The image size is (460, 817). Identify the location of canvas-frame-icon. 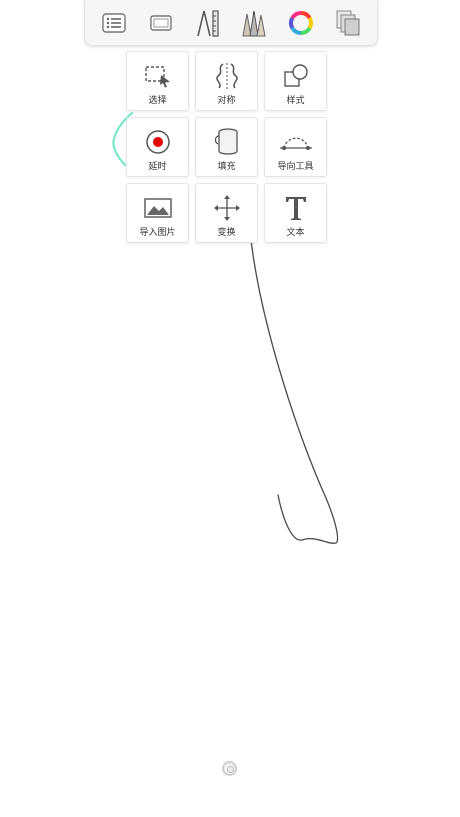
(161, 22).